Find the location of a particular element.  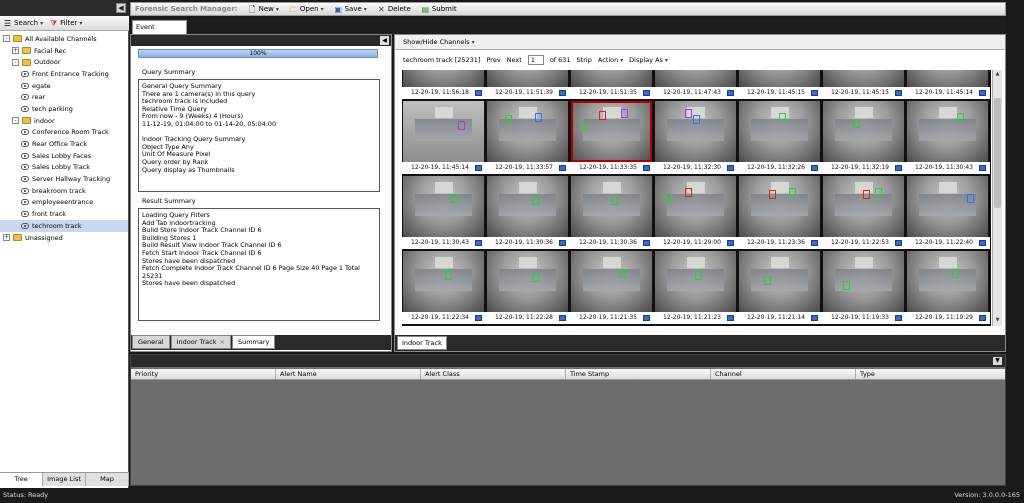

close-tab-icon: × is located at coordinates (222, 342).